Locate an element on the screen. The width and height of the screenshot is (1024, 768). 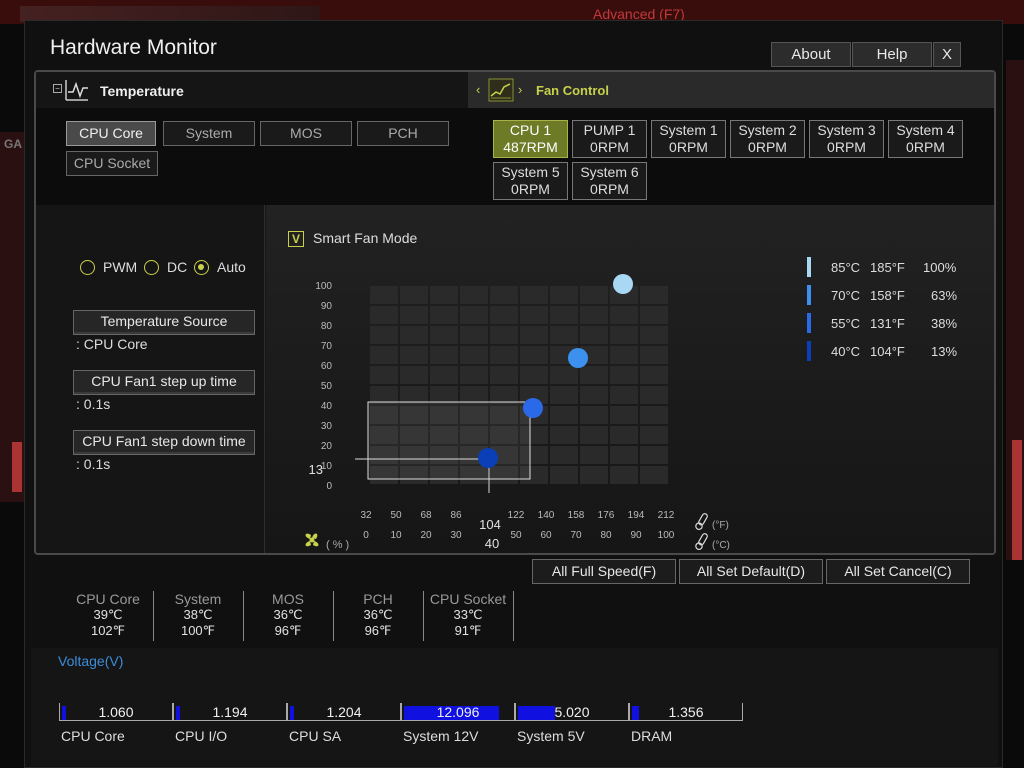
curve-point is located at coordinates (578, 358).